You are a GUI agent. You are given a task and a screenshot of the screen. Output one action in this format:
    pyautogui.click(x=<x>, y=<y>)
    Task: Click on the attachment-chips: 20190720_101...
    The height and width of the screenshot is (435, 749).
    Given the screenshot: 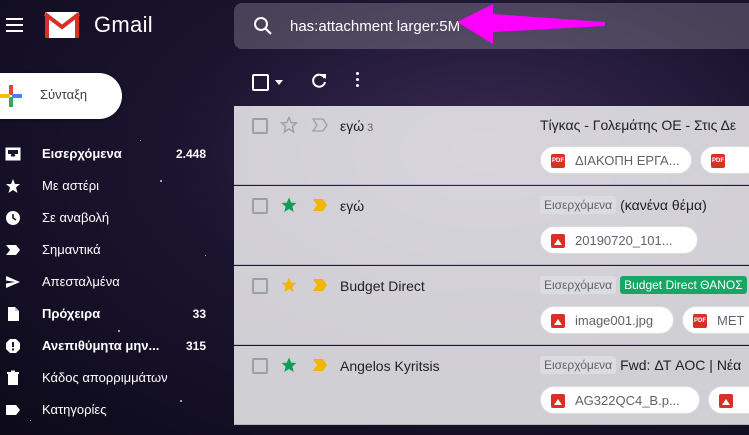 What is the action you would take?
    pyautogui.click(x=644, y=242)
    